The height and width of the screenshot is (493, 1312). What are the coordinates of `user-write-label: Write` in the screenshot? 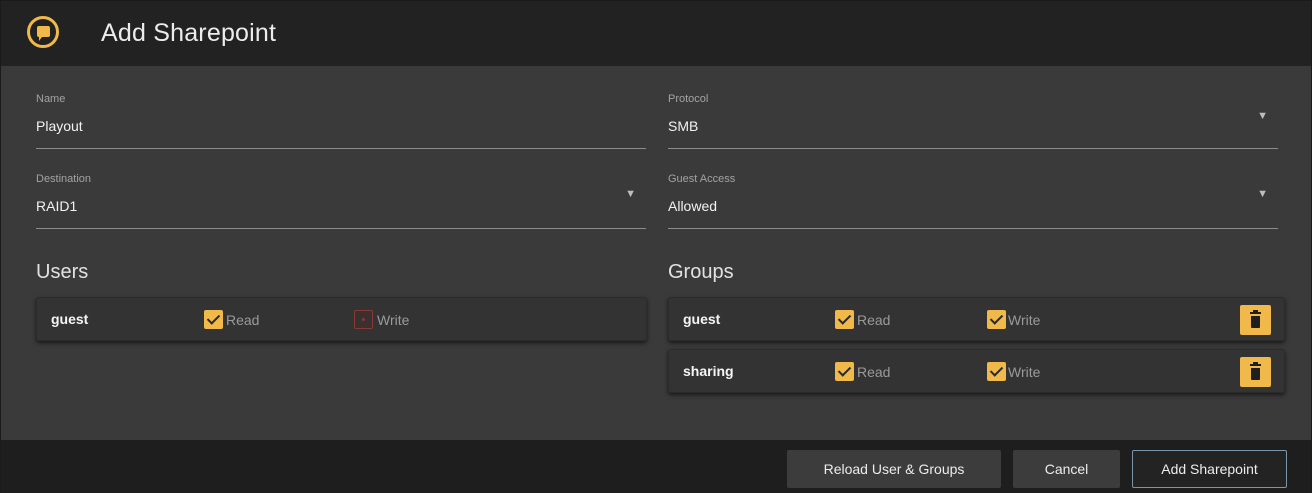 It's located at (393, 320).